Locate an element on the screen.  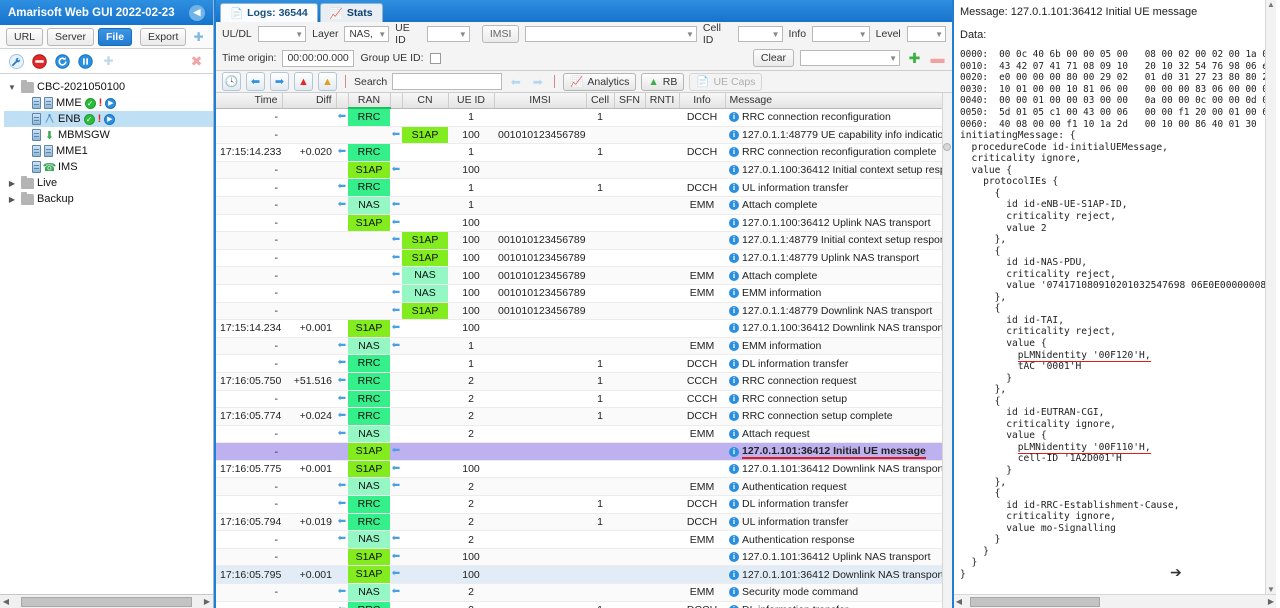
level-select: ▼ is located at coordinates (926, 34).